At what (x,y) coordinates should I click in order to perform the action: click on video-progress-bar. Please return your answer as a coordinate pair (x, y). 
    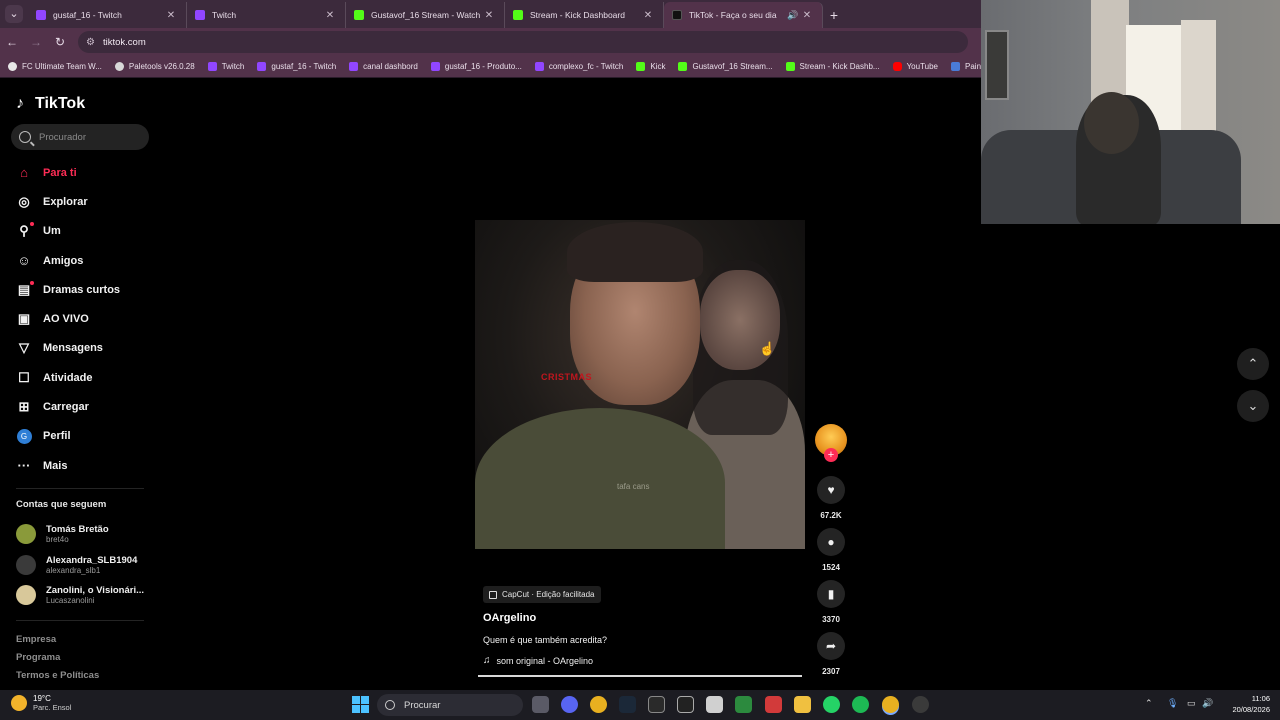
    Looking at the image, I should click on (640, 676).